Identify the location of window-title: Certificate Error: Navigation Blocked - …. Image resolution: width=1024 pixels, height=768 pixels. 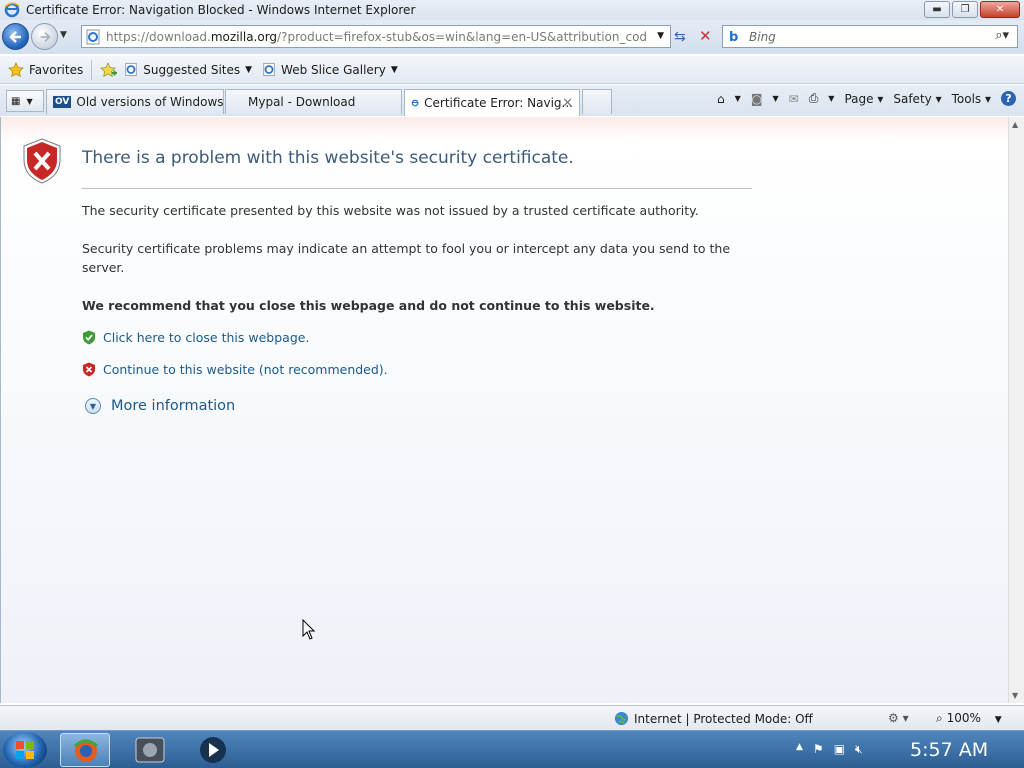
(221, 10).